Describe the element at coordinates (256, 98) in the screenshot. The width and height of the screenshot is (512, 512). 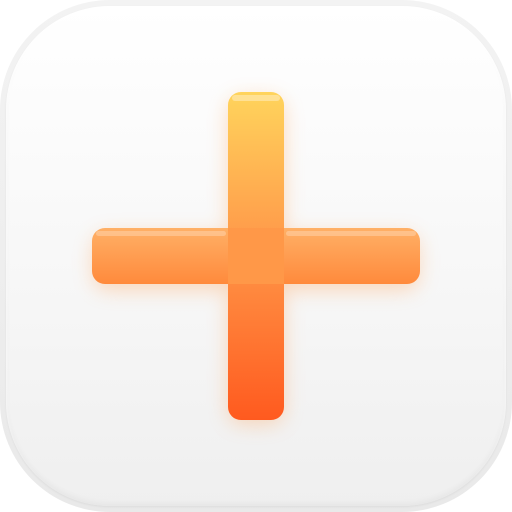
I see `plus-highlight-top` at that location.